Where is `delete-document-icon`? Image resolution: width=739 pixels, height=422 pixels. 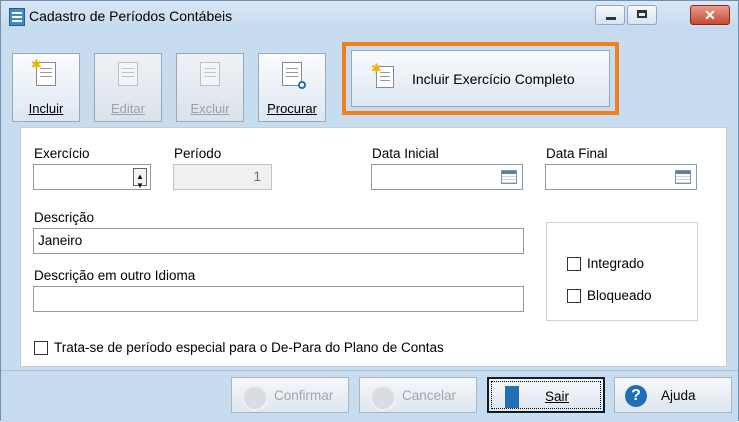
delete-document-icon is located at coordinates (210, 74).